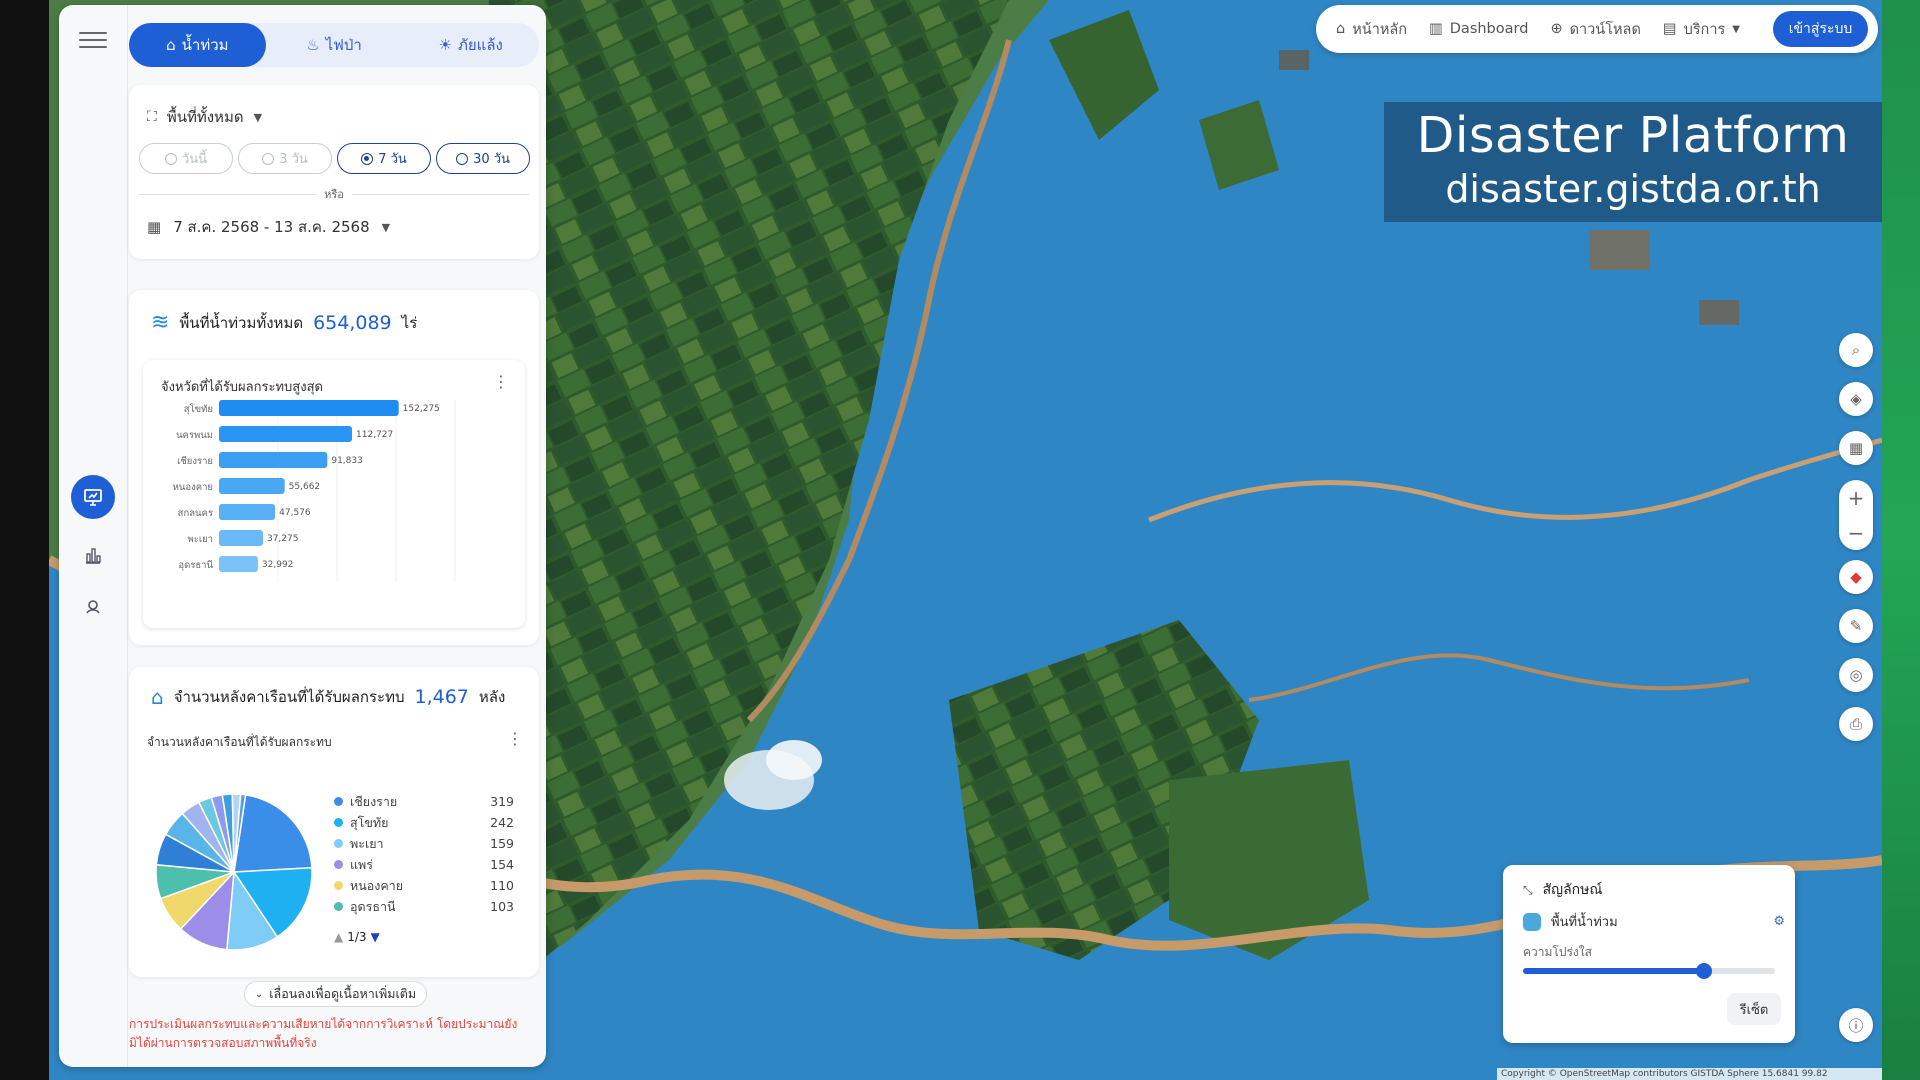 The width and height of the screenshot is (1920, 1080). I want to click on services-icon: ▤, so click(1669, 29).